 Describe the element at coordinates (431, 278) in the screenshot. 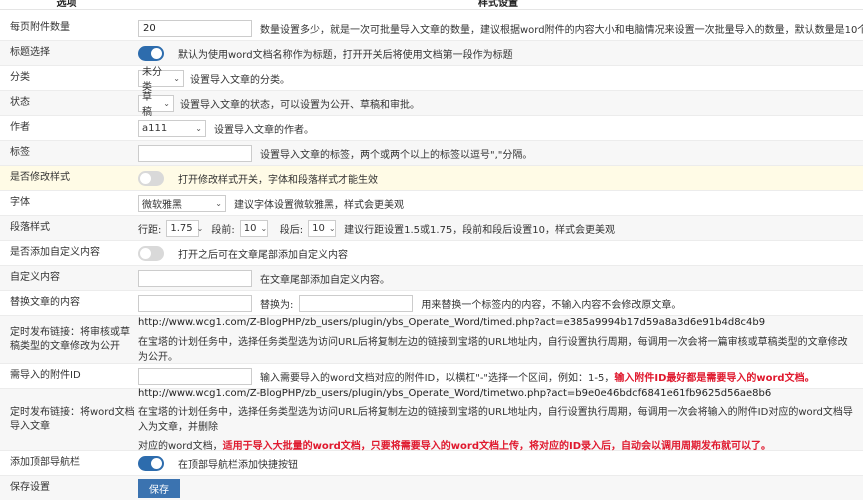

I see `row-custom-content: 自定义内容 在文章尾部添加自定义内容。` at that location.